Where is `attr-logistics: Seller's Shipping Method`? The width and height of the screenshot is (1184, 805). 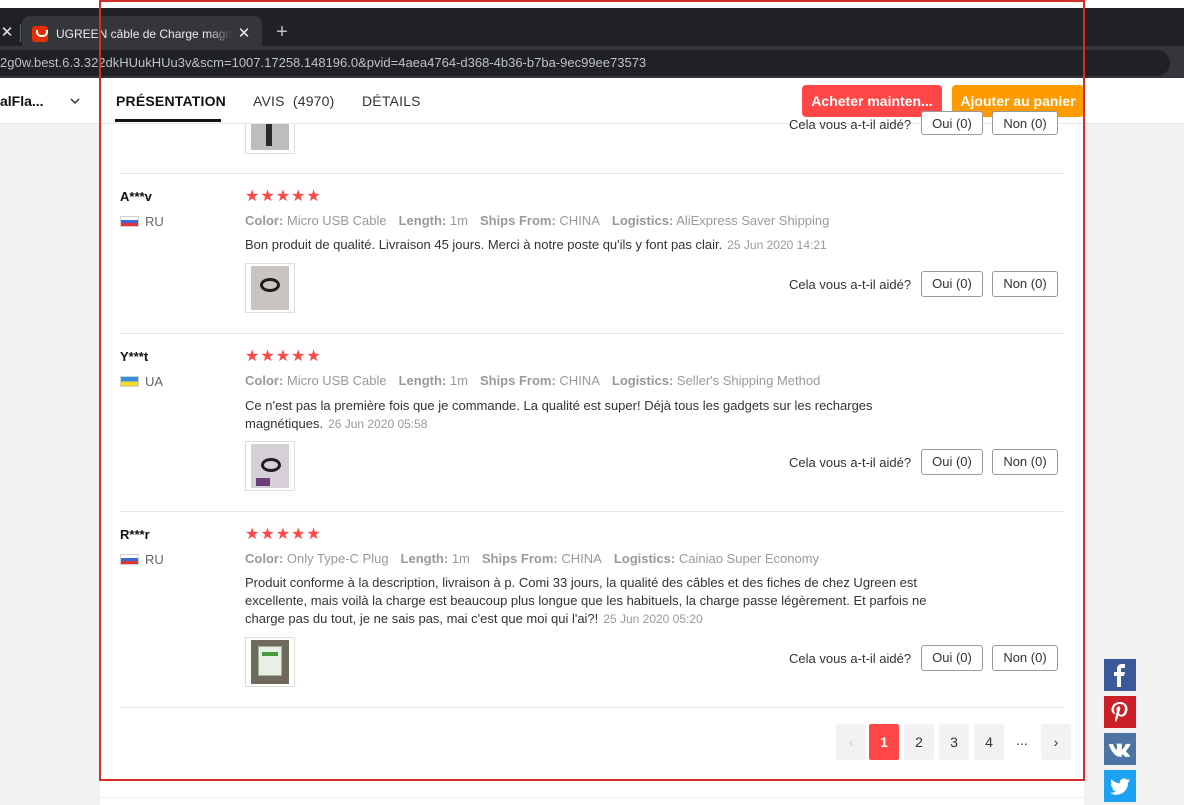 attr-logistics: Seller's Shipping Method is located at coordinates (748, 380).